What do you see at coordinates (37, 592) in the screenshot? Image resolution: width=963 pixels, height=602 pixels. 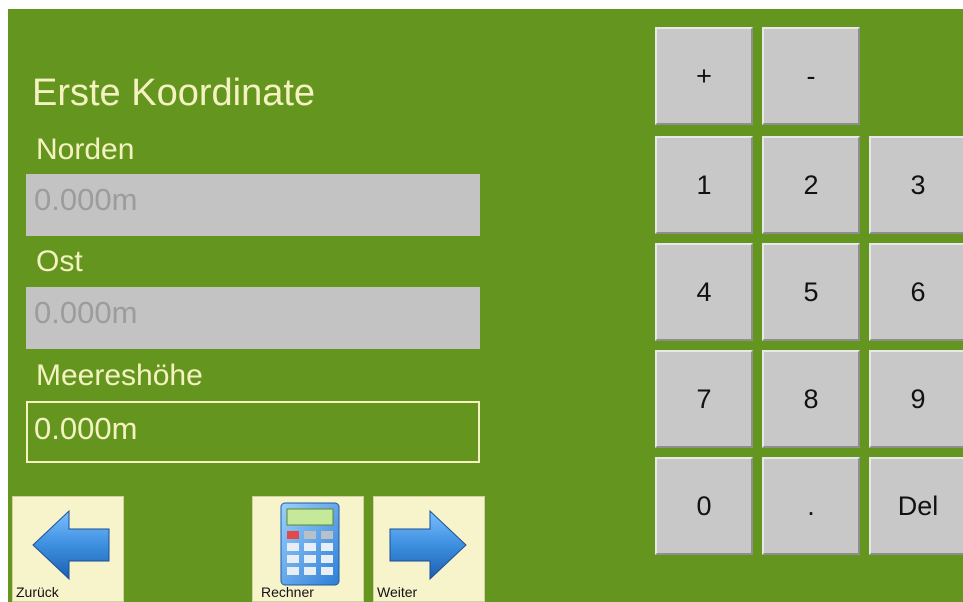 I see `back-label: Zurück` at bounding box center [37, 592].